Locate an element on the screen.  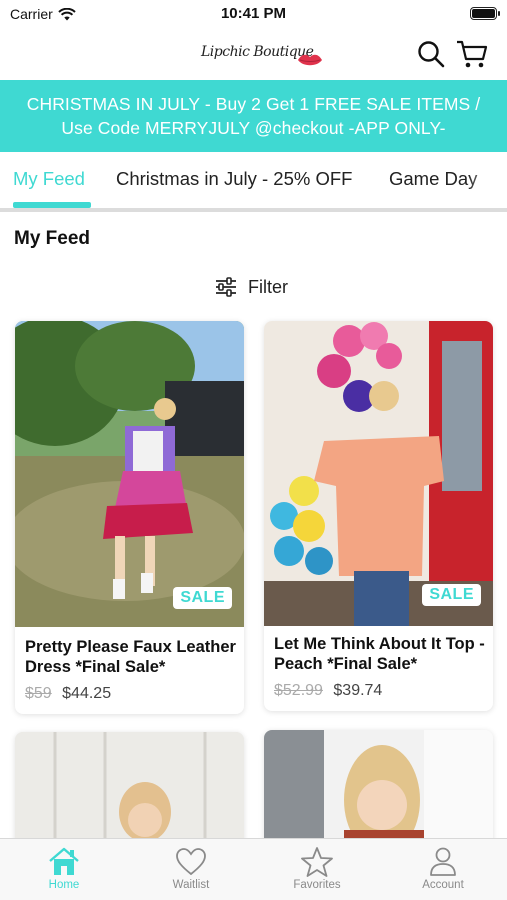
original-price: $59 is located at coordinates (38, 693).